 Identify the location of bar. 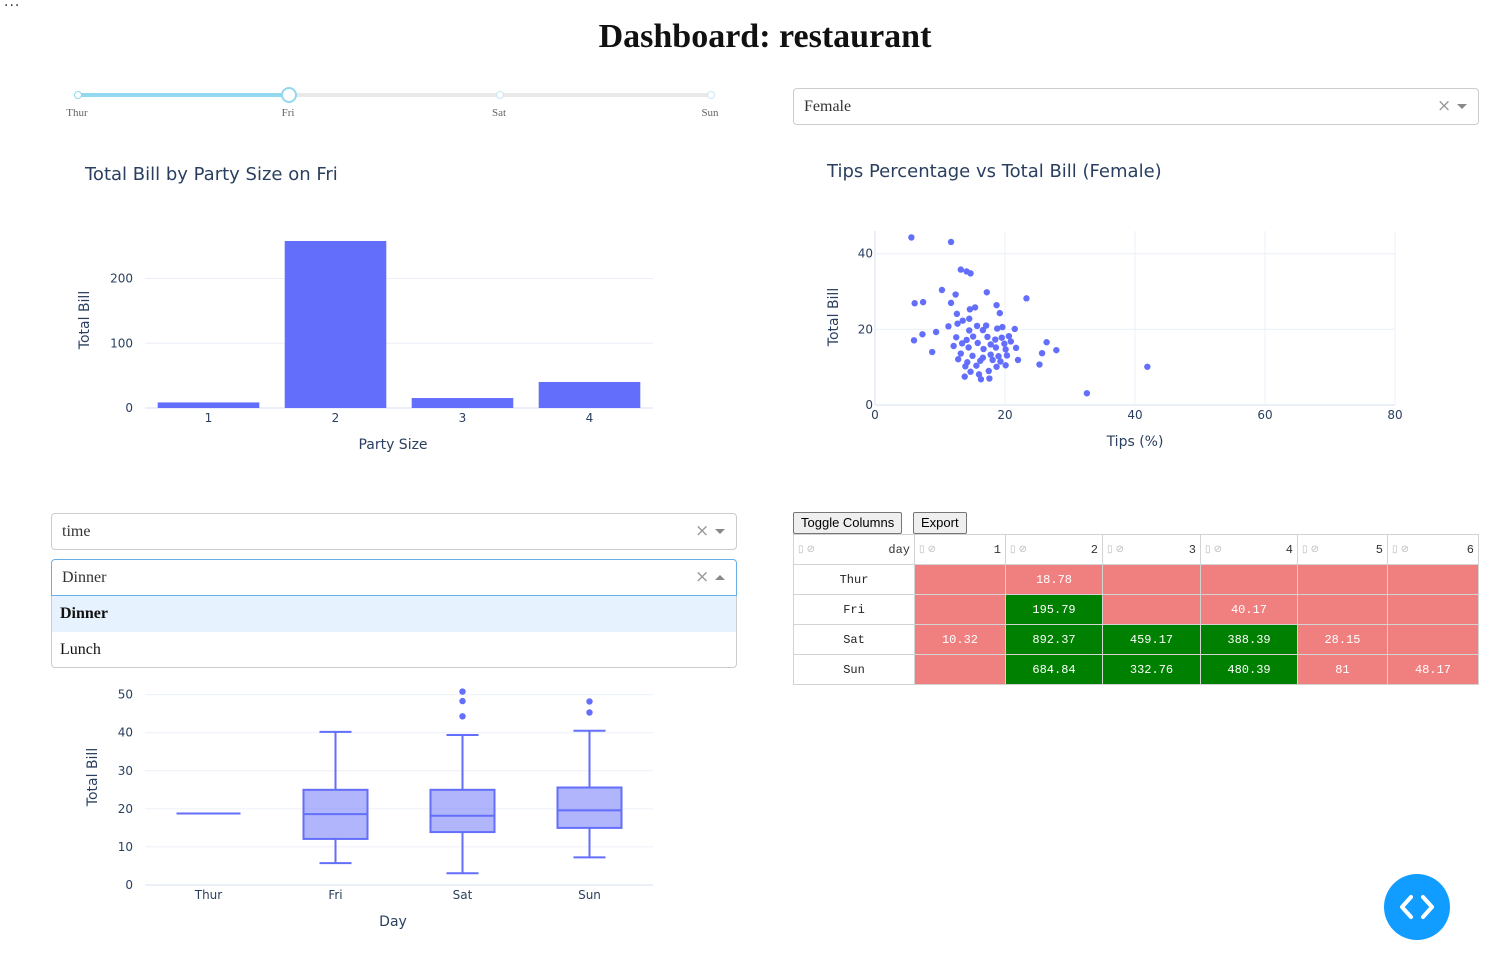
(208, 405).